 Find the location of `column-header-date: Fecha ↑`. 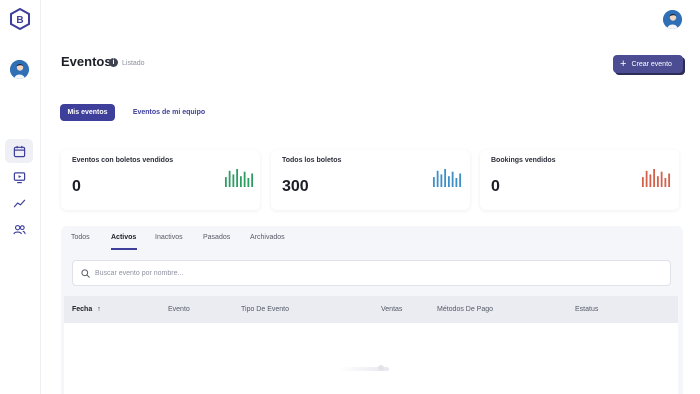

column-header-date: Fecha ↑ is located at coordinates (86, 309).